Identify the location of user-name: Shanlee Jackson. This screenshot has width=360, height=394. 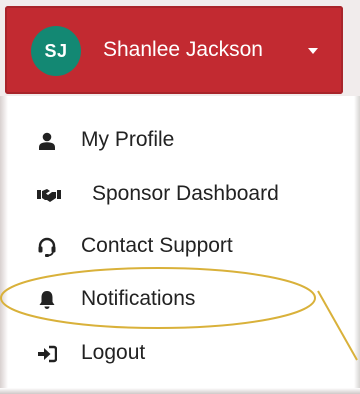
(183, 49).